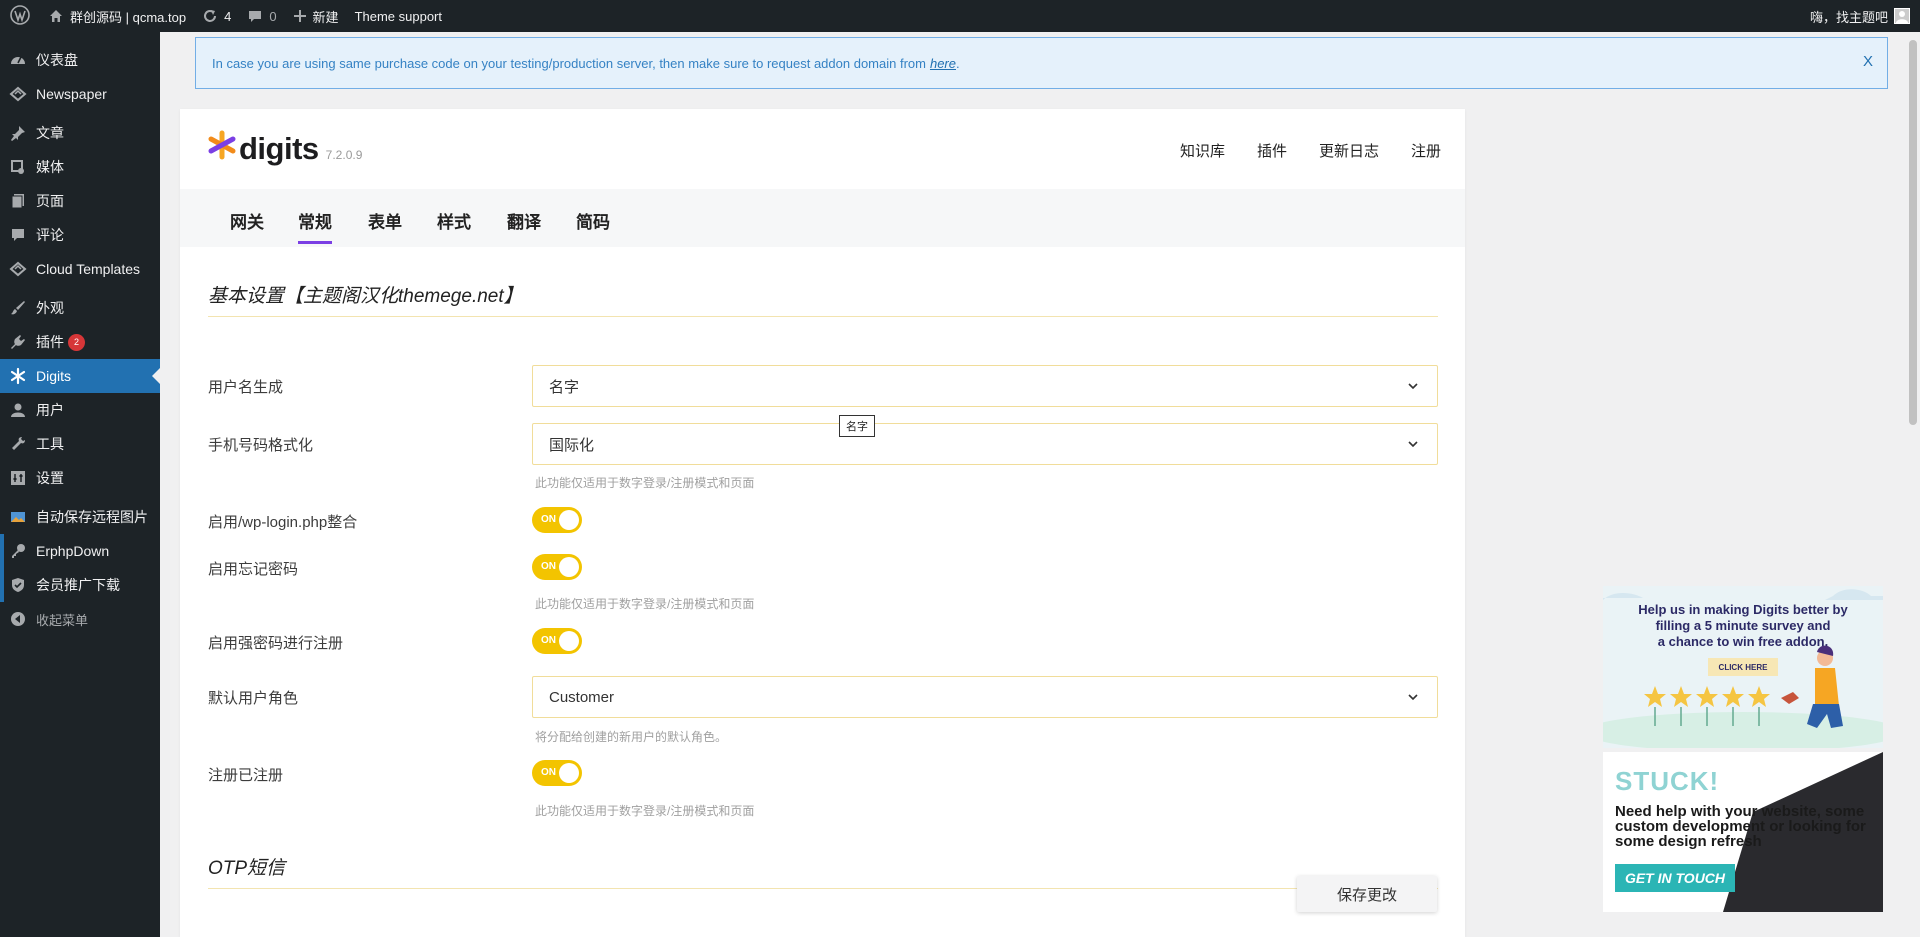 The image size is (1920, 937). I want to click on toggle-strong-password: ON, so click(557, 641).